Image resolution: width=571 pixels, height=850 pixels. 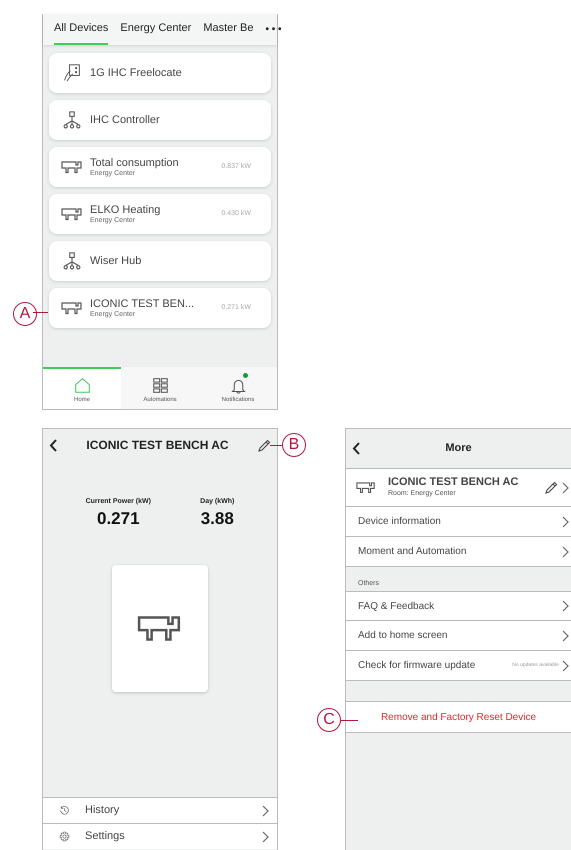 I want to click on stat-value: 3.88, so click(x=217, y=518).